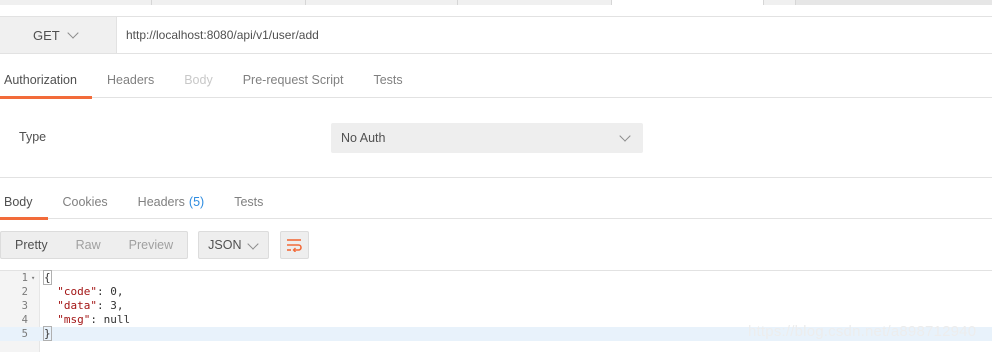 The height and width of the screenshot is (352, 992). I want to click on tab-label: Pre-request Script, so click(293, 80).